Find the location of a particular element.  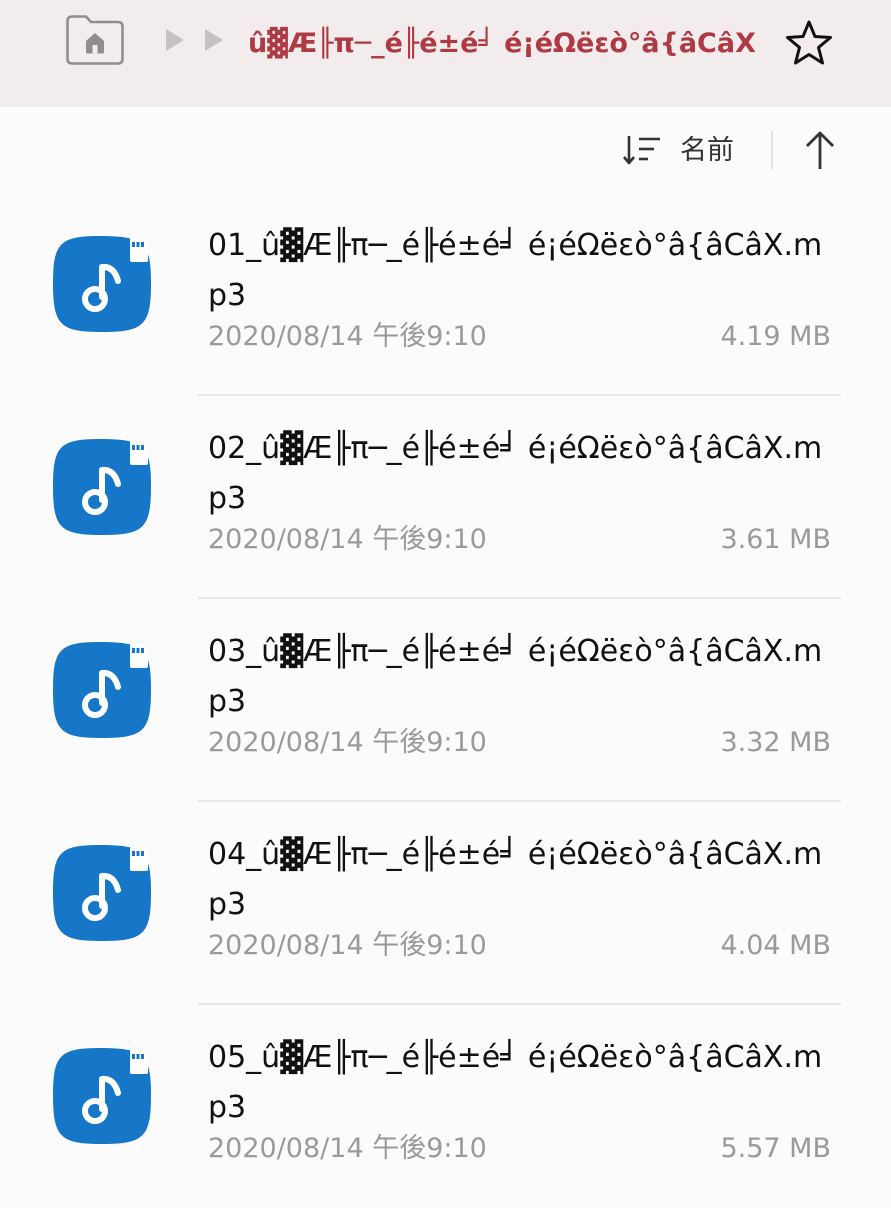

sort-icon is located at coordinates (642, 150).